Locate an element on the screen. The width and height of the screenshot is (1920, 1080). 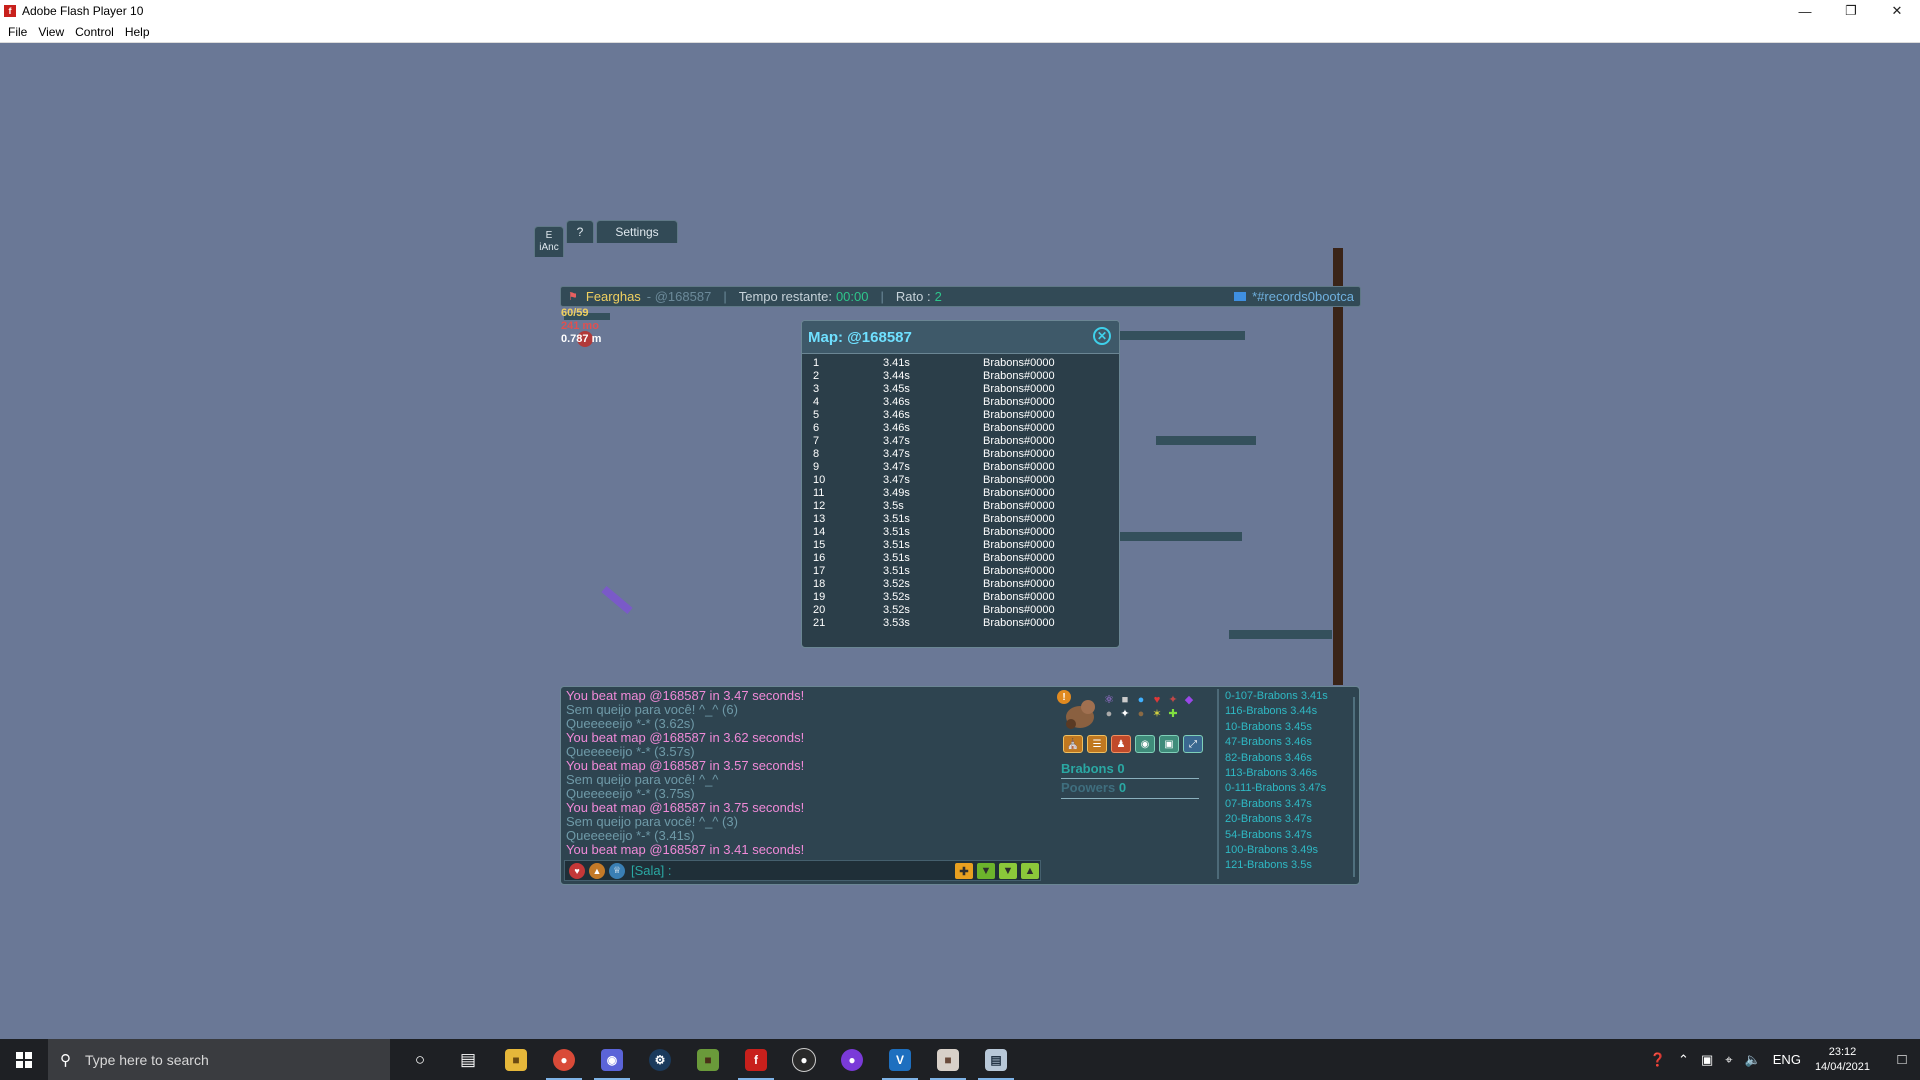
app-purple-icon: ● is located at coordinates (852, 1059).